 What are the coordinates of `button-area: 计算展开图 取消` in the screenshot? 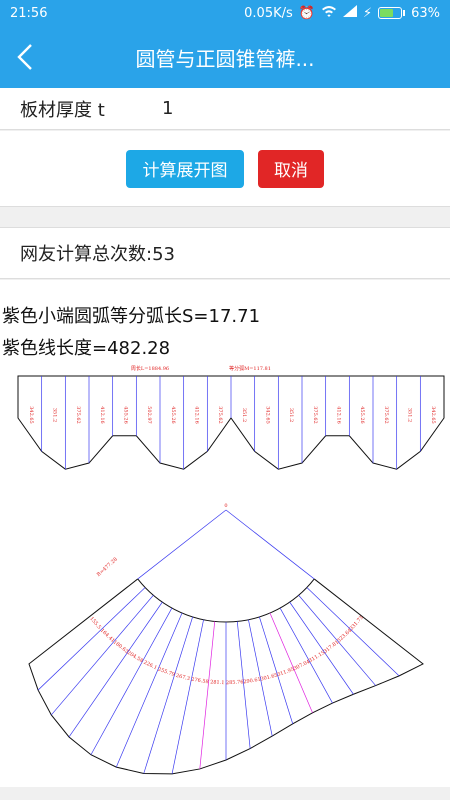 It's located at (225, 169).